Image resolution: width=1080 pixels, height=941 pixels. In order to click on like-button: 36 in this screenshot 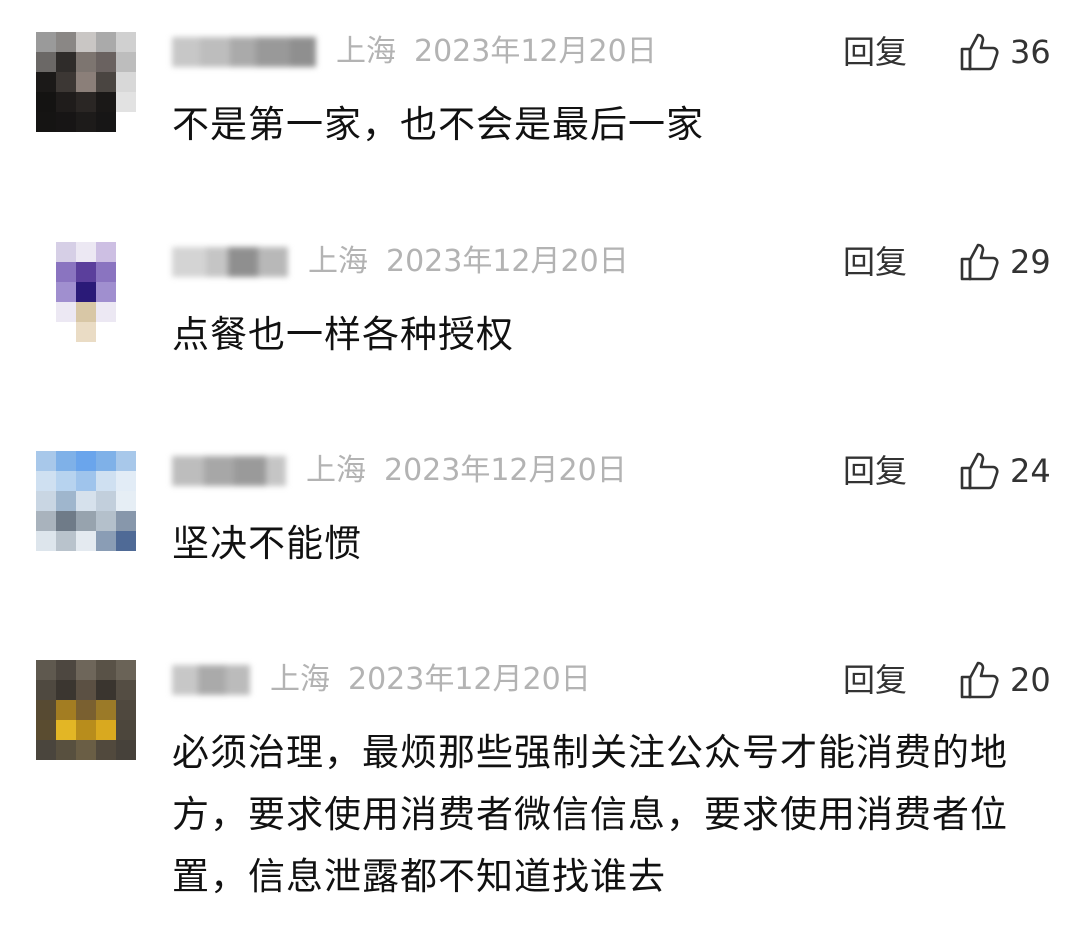, I will do `click(1004, 52)`.